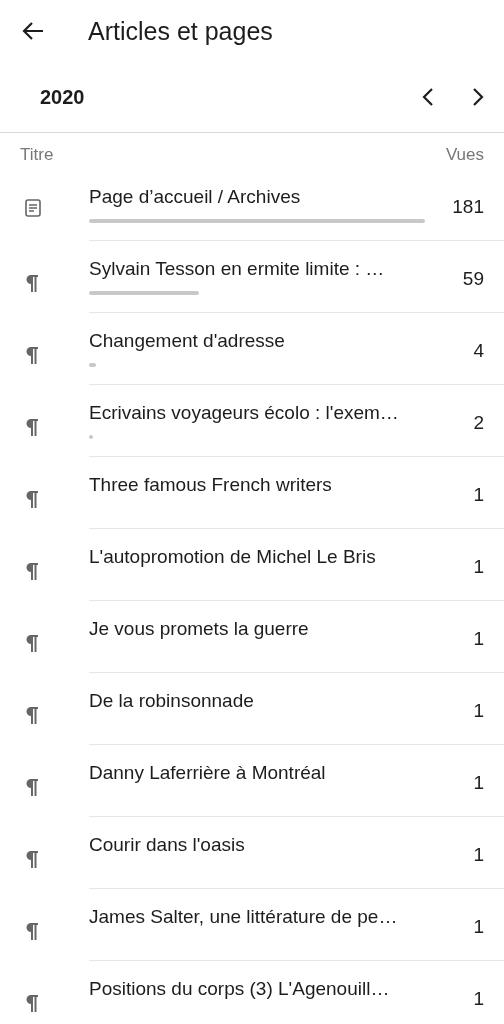  I want to click on document-icon, so click(33, 208).